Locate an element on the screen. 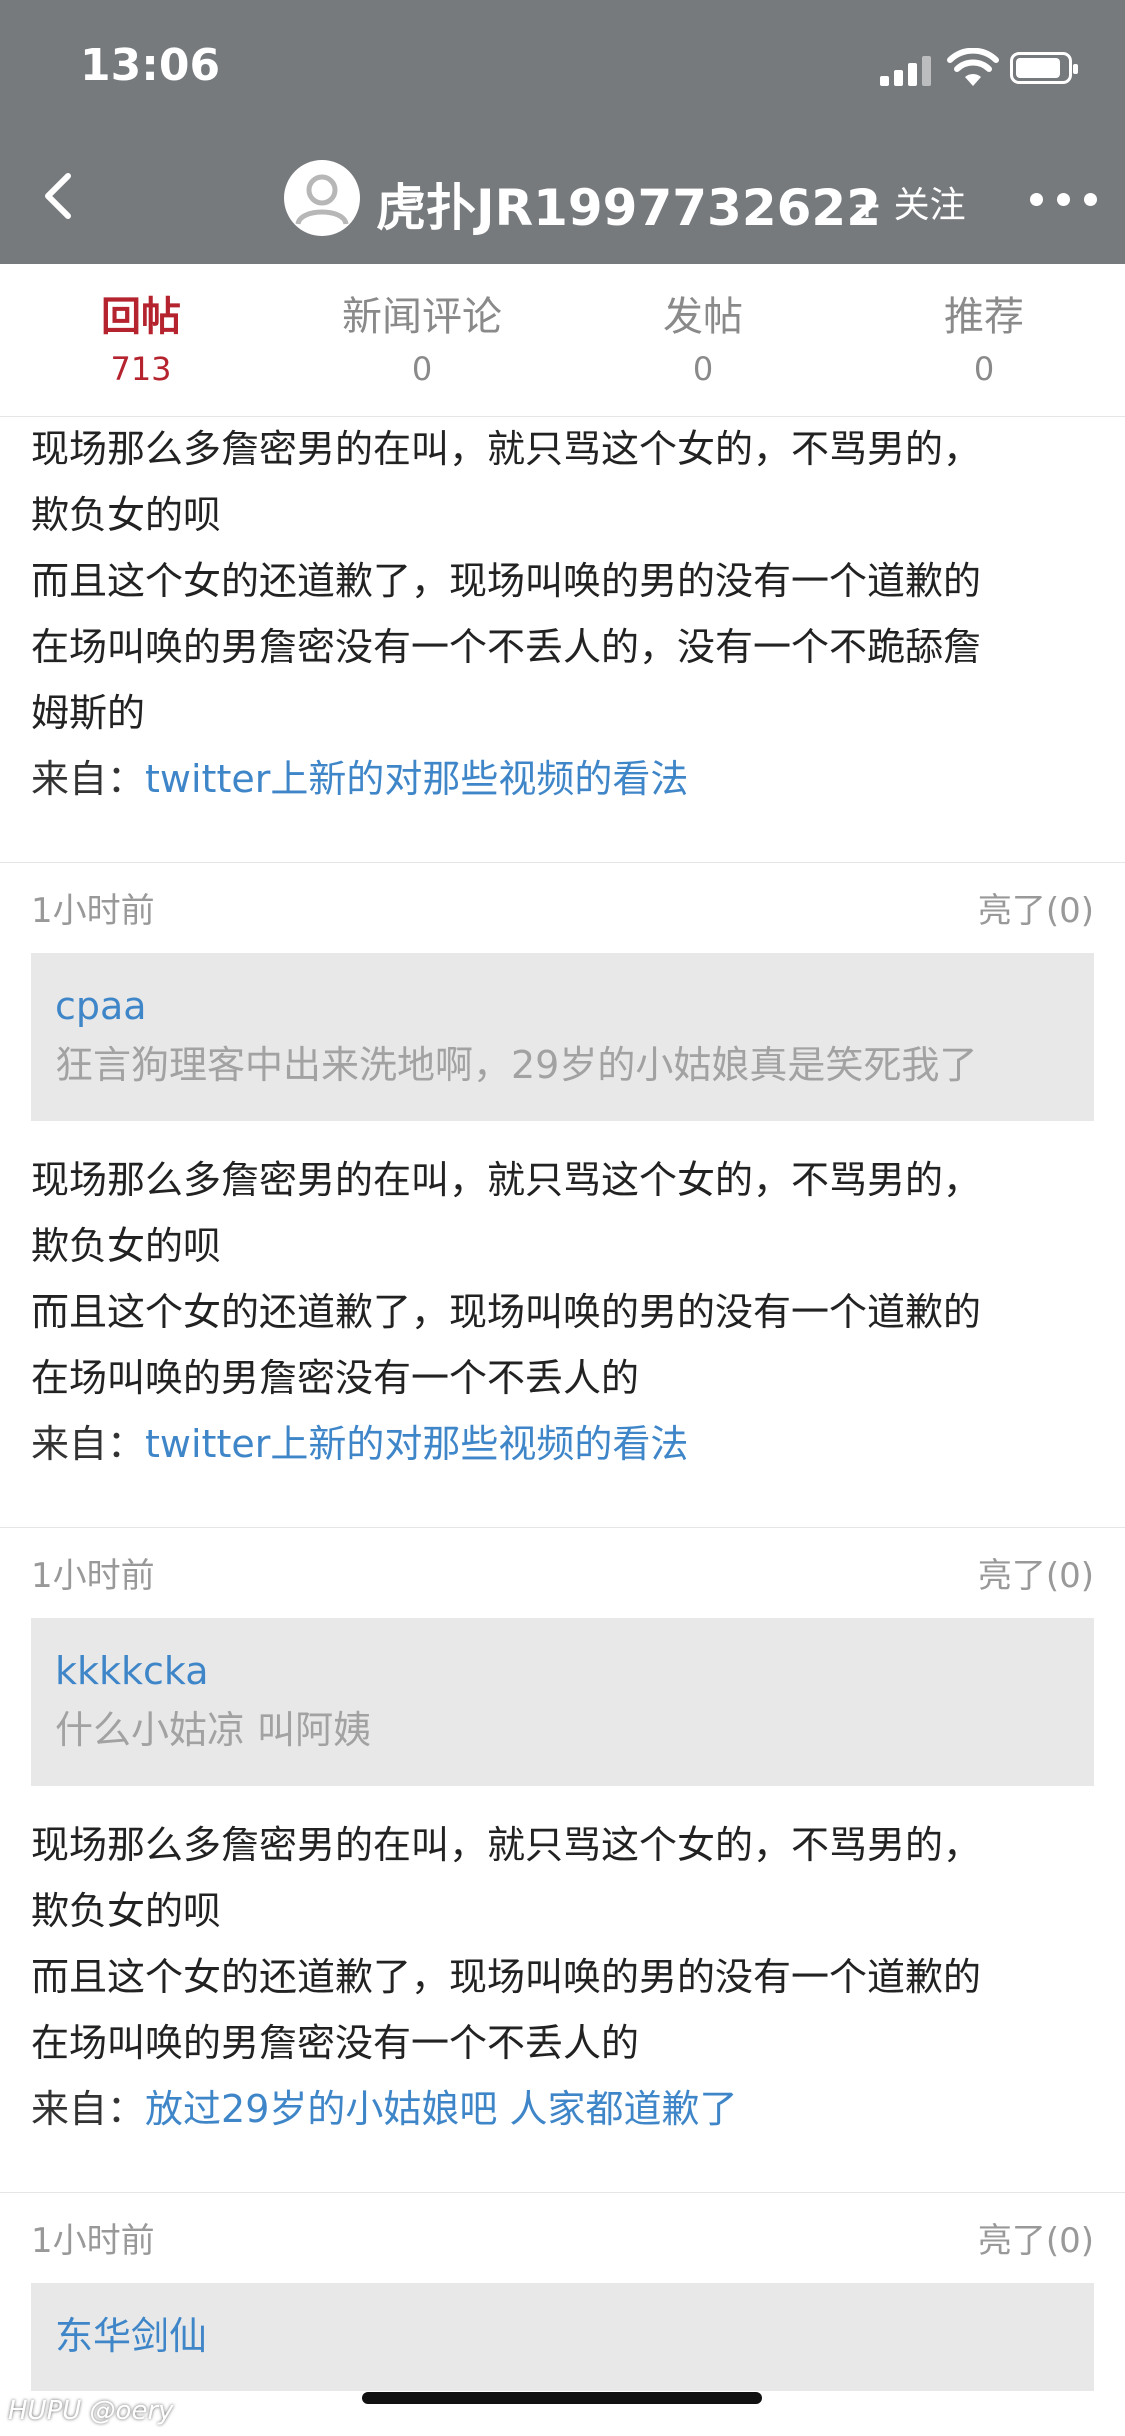 The height and width of the screenshot is (2436, 1125). quoted-username: cpaa is located at coordinates (562, 1006).